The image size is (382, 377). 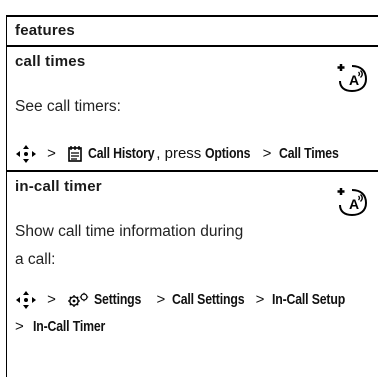 I want to click on in-call-timer-description-1: Show call time information during, so click(x=129, y=231).